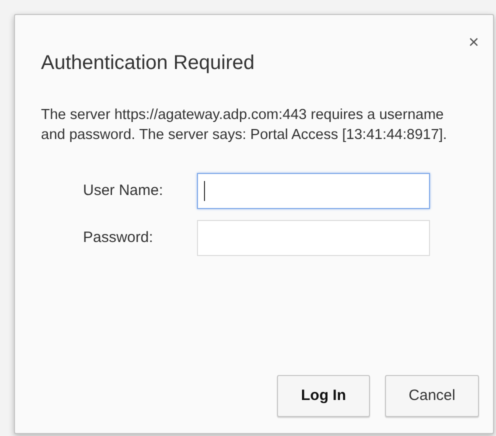  I want to click on field-label: User Name:, so click(123, 190).